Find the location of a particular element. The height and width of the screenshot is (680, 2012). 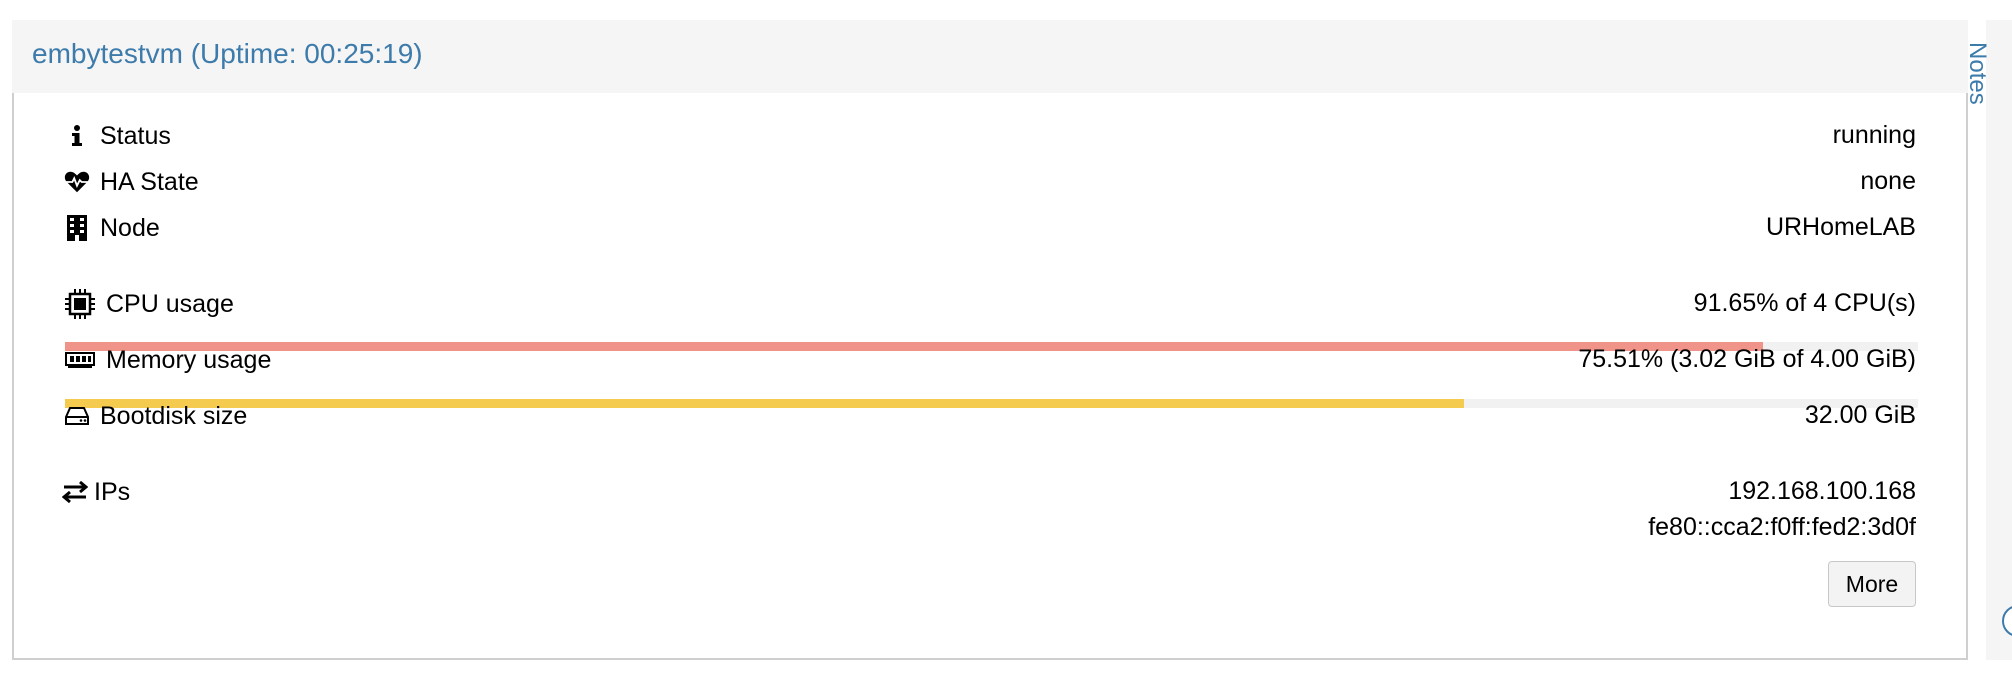

bootdisk-row: Bootdisk size 32.00 GiB is located at coordinates (990, 419).